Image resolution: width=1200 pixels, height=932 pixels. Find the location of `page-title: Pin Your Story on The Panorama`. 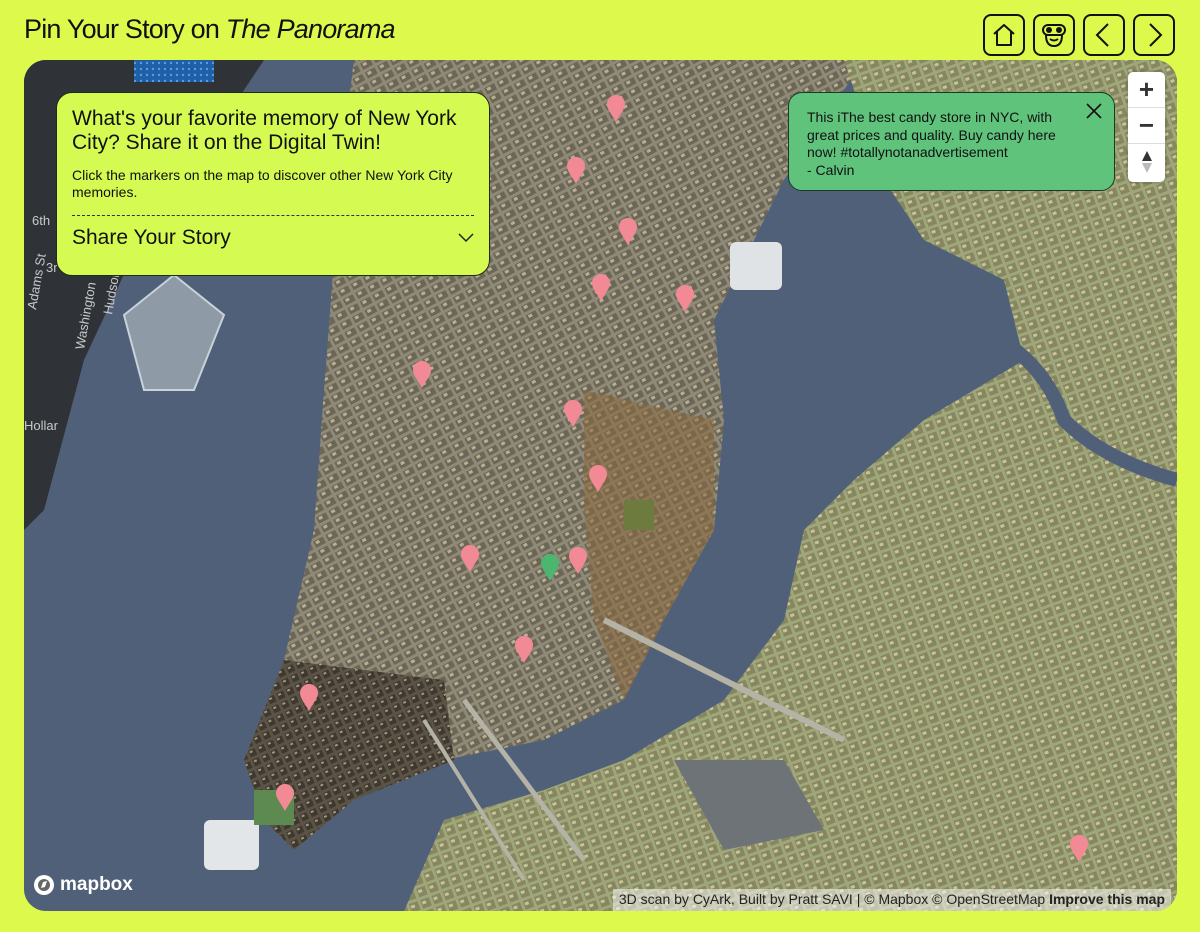

page-title: Pin Your Story on The Panorama is located at coordinates (210, 29).